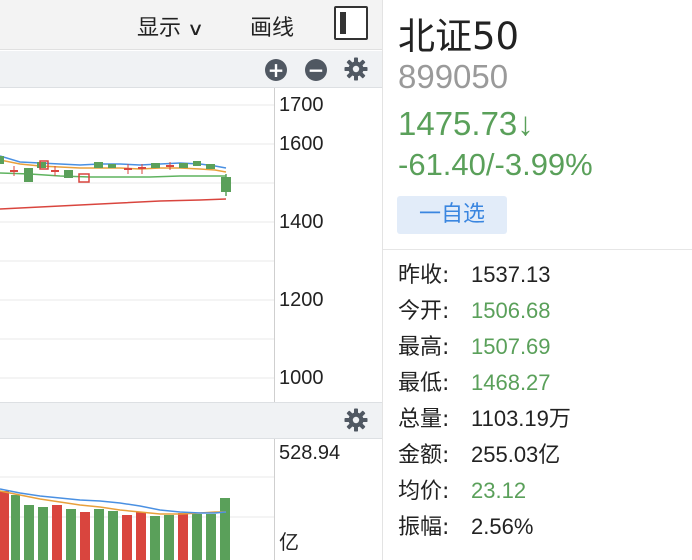 This screenshot has height=560, width=692. I want to click on stat-label: 最低:, so click(424, 383).